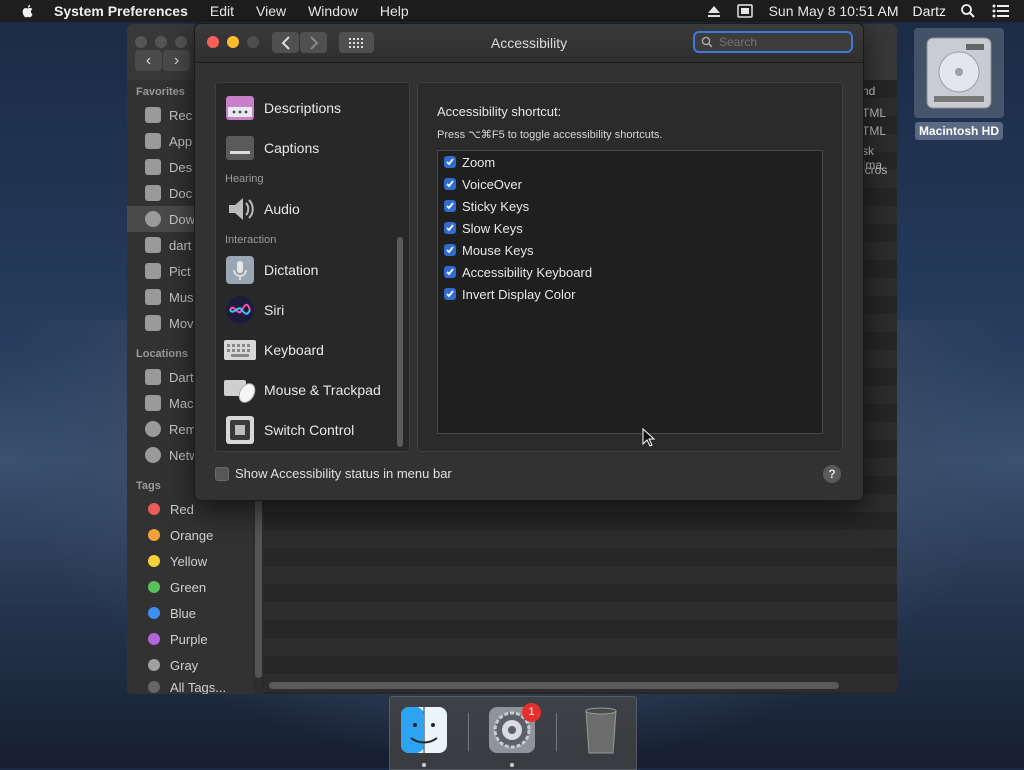 The image size is (1024, 770). Describe the element at coordinates (222, 11) in the screenshot. I see `menu-edit: Edit` at that location.